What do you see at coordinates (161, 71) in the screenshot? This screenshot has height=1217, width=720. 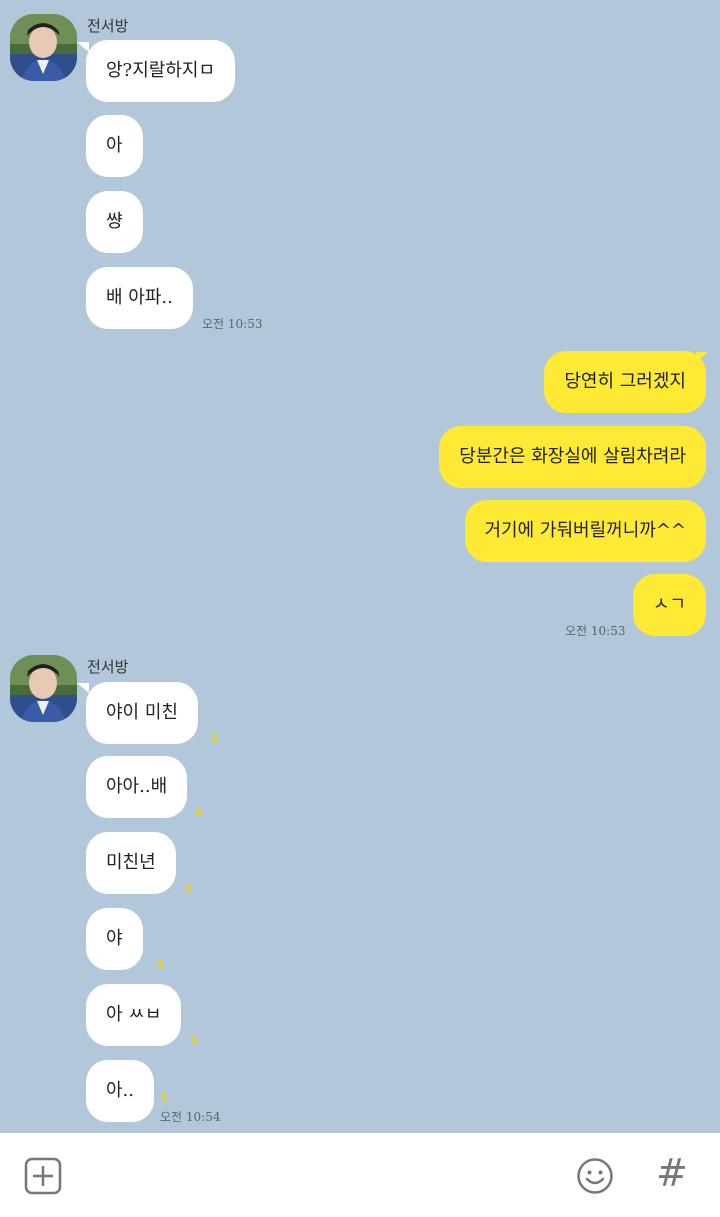 I see `message-bubble: 앙?지랄하지ㅁ` at bounding box center [161, 71].